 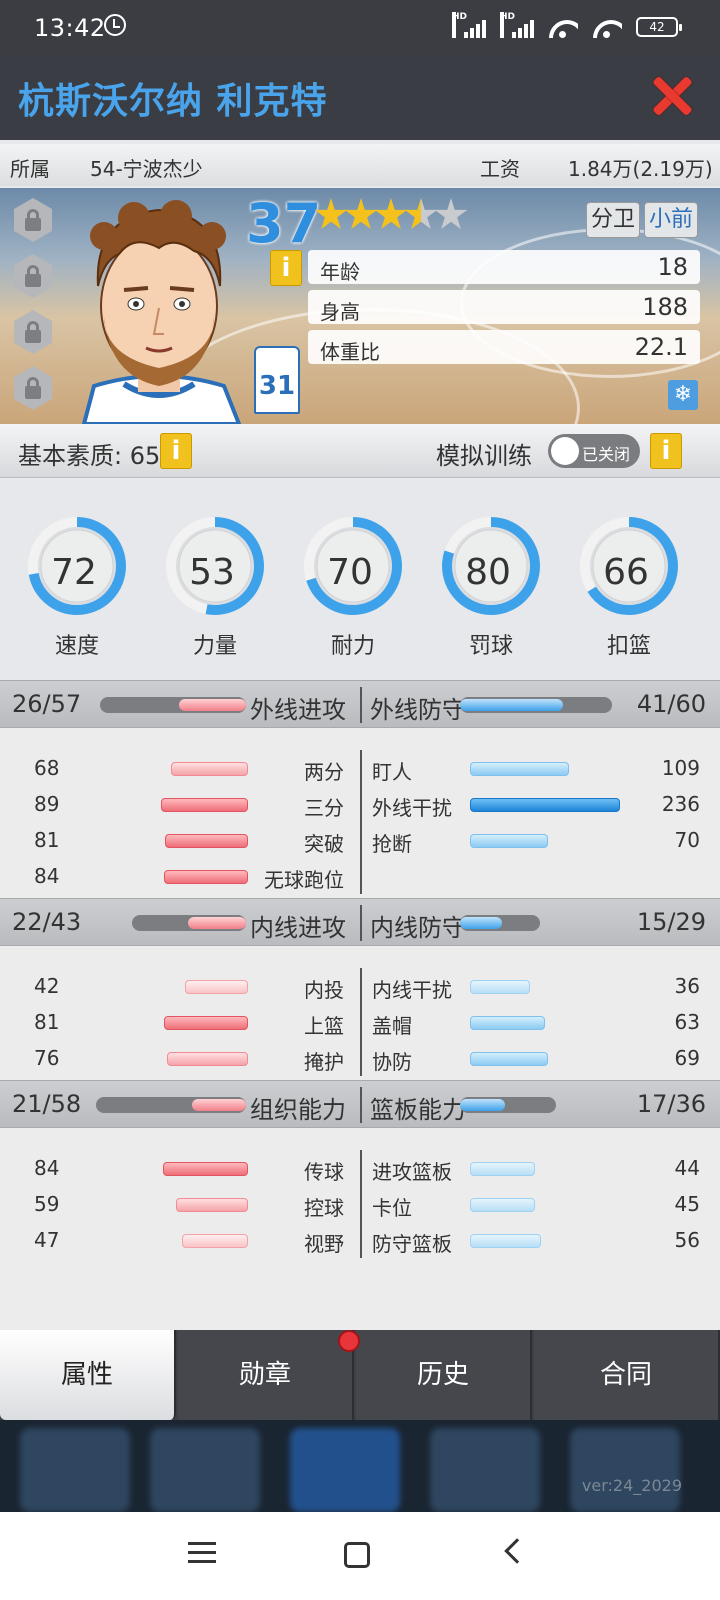 What do you see at coordinates (324, 808) in the screenshot?
I see `stat-label: 三分` at bounding box center [324, 808].